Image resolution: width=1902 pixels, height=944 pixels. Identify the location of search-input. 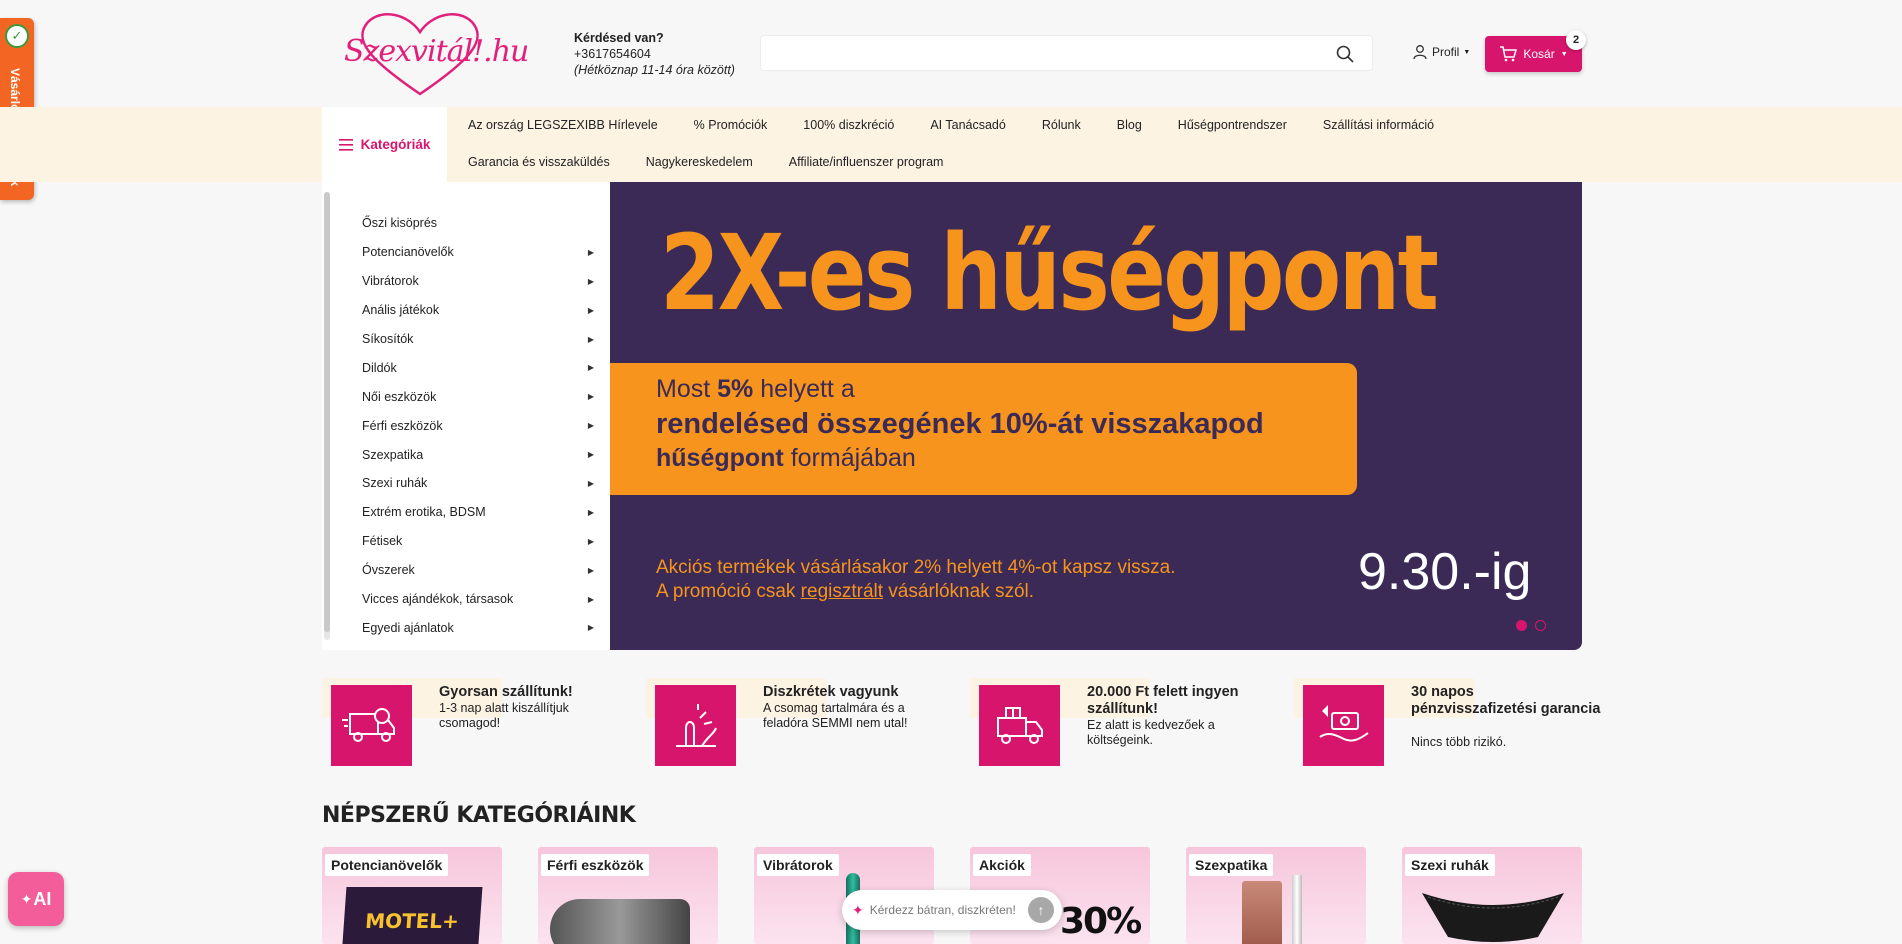
(1043, 53).